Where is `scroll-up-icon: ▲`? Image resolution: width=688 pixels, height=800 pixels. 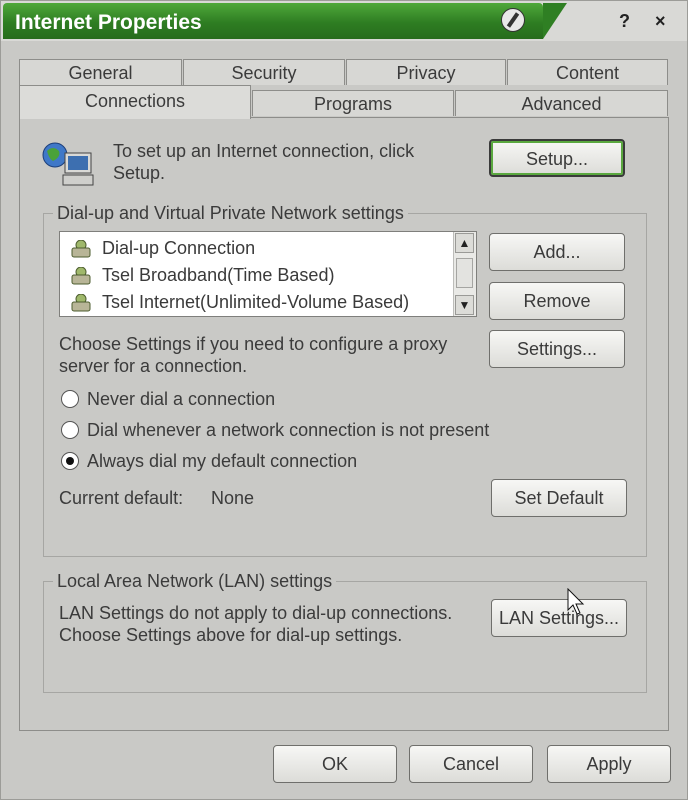 scroll-up-icon: ▲ is located at coordinates (464, 243).